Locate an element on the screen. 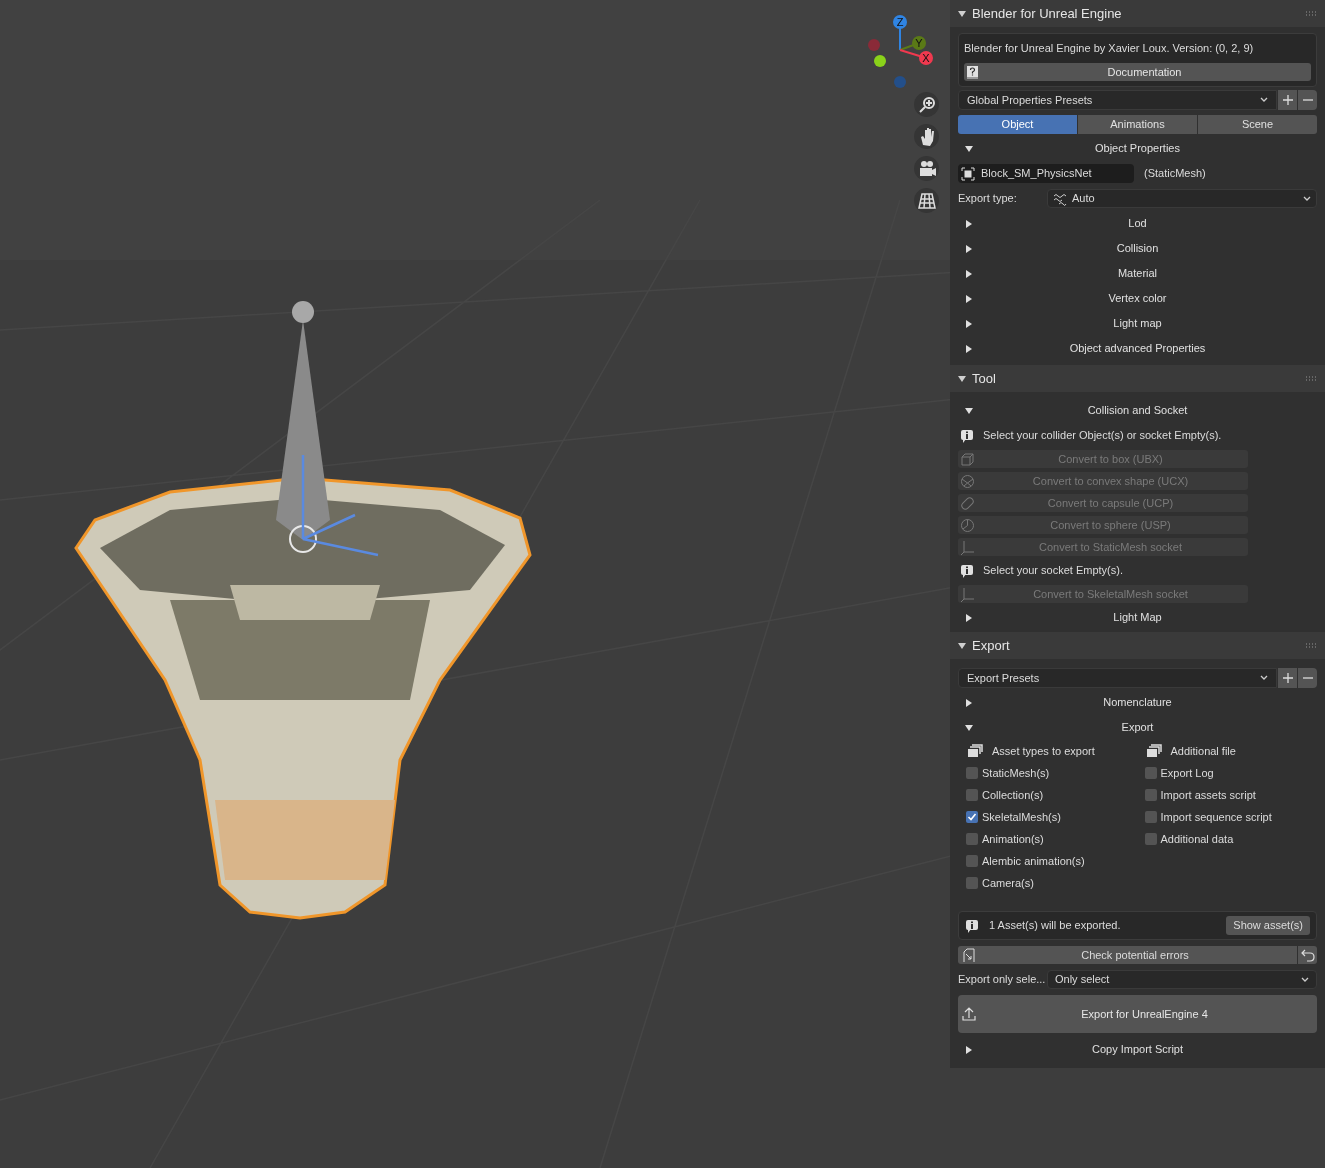 This screenshot has width=1325, height=1168. export-button: Export for UnrealEngine 4 is located at coordinates (1137, 1014).